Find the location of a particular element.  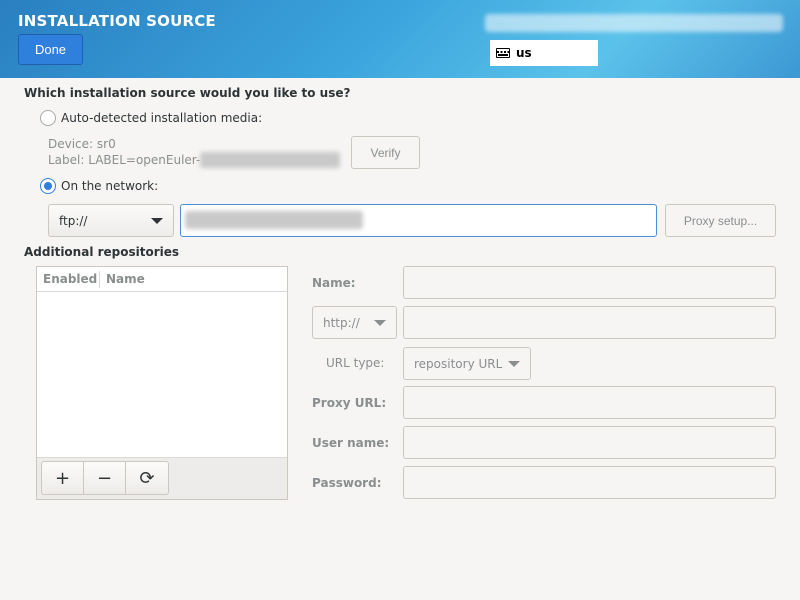

url-type-label: URL type: is located at coordinates (355, 363).